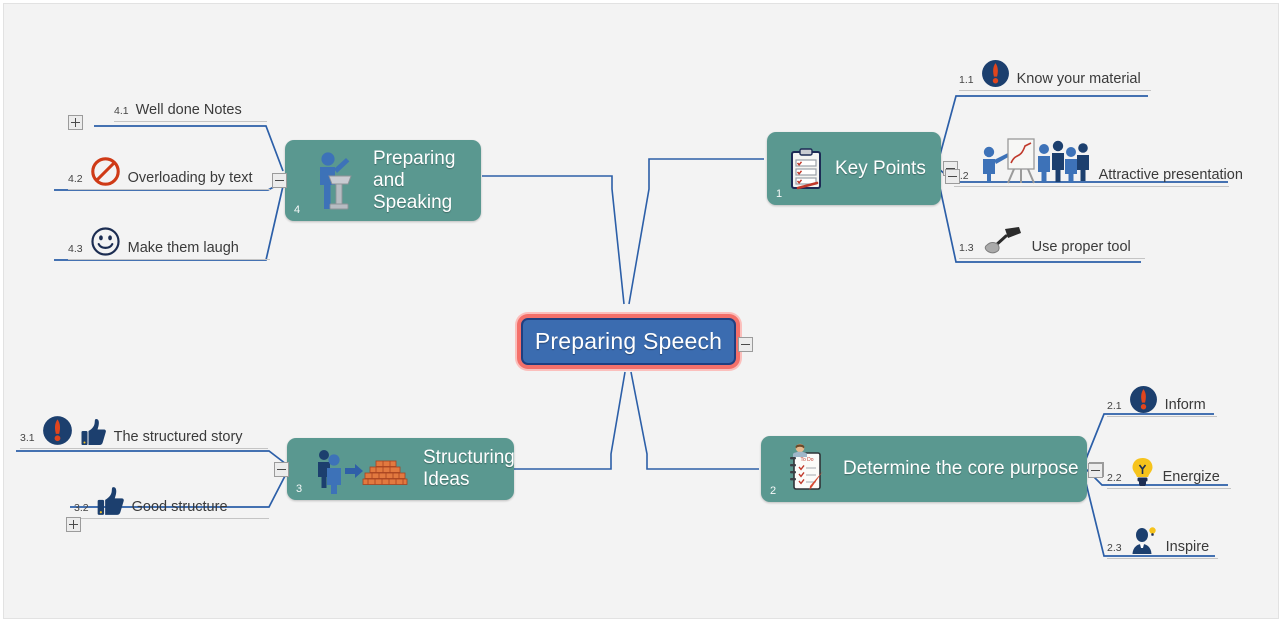 The height and width of the screenshot is (622, 1282). I want to click on leaf-number: 2.1, so click(1114, 406).